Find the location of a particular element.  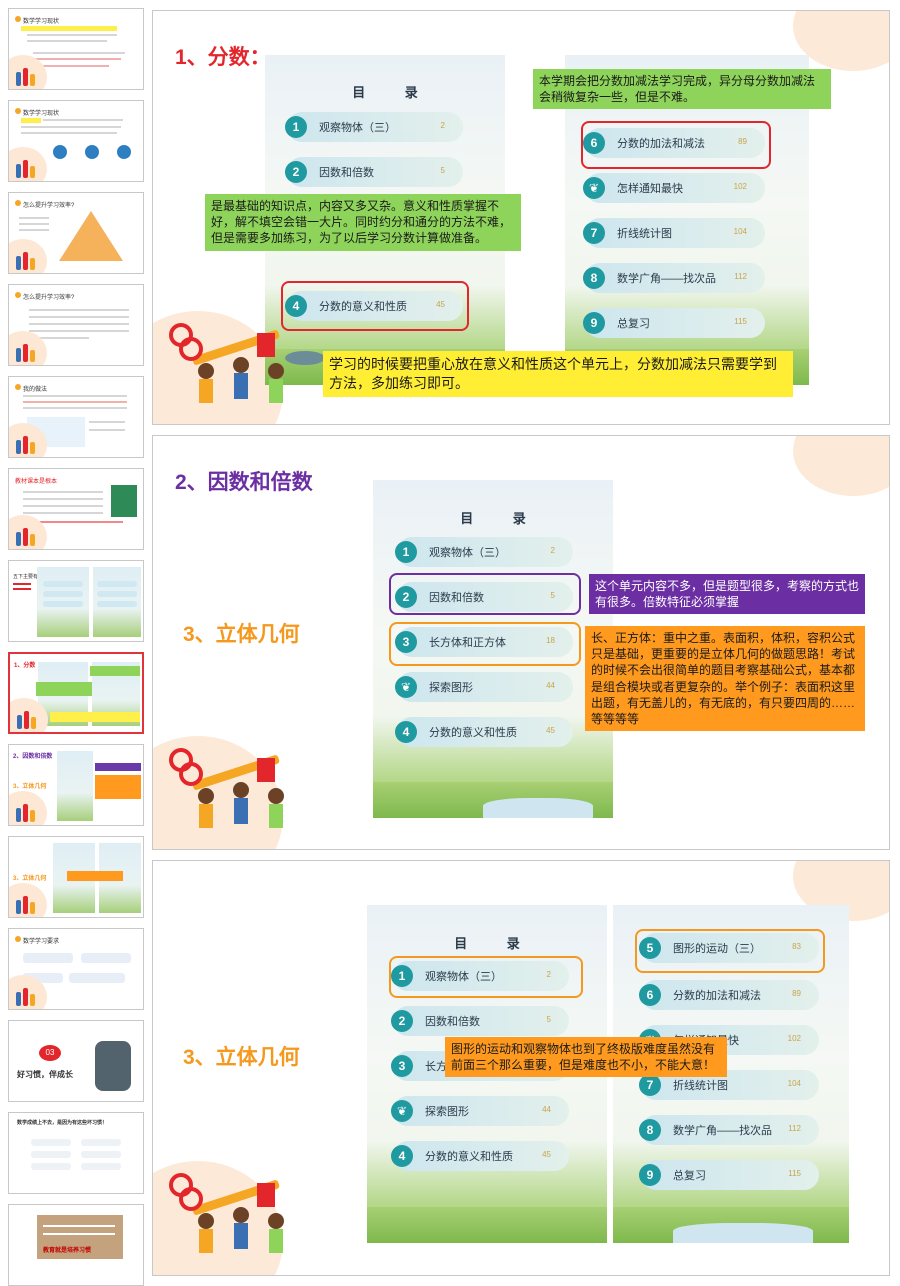

toc-title: 目 录 is located at coordinates (496, 943).